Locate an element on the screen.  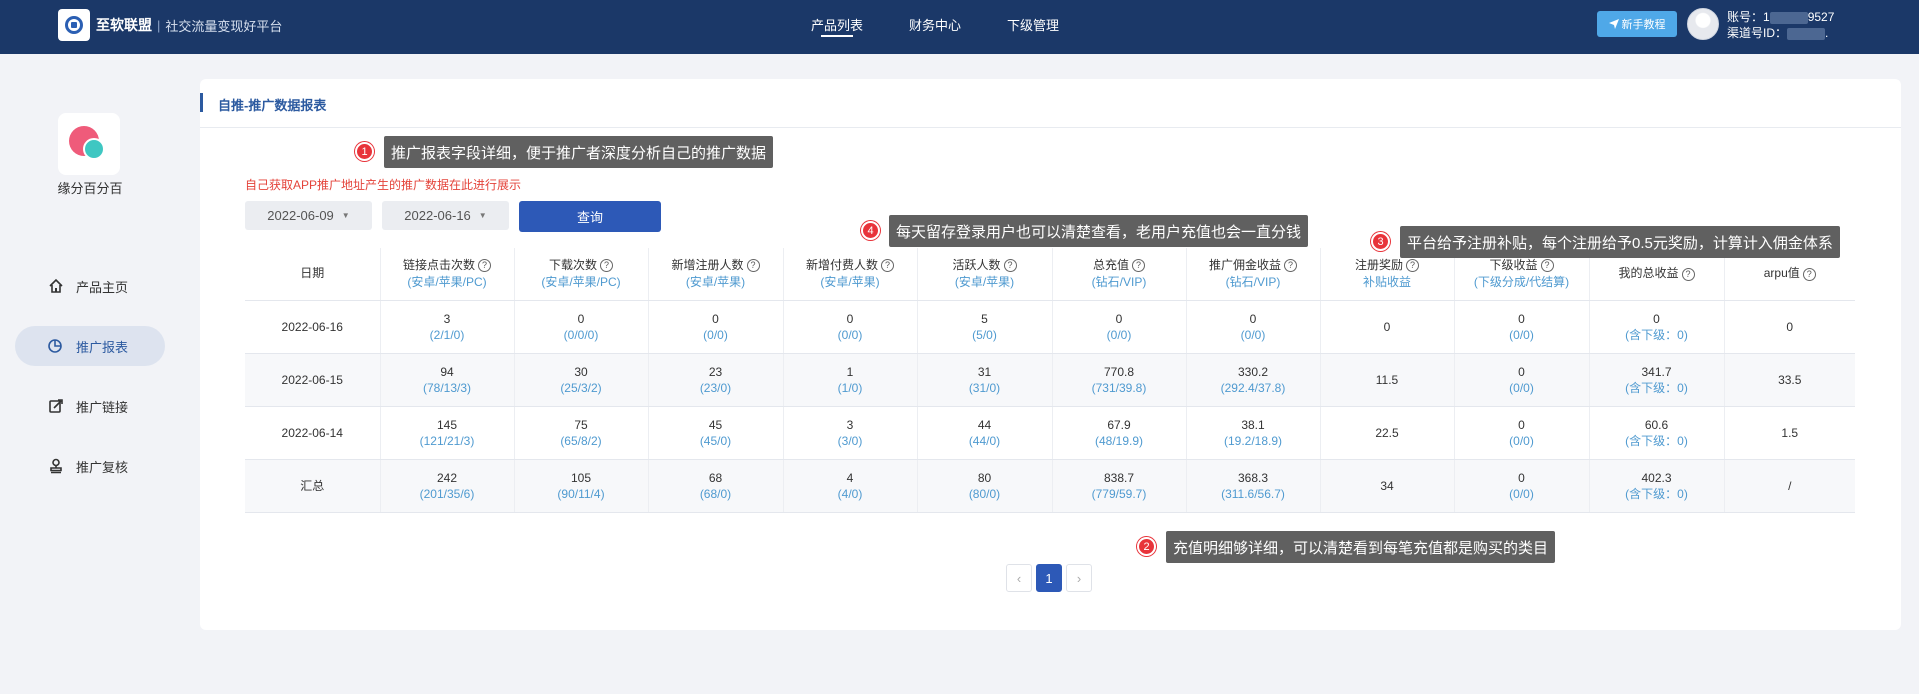
cell-value: 105 is located at coordinates (581, 477).